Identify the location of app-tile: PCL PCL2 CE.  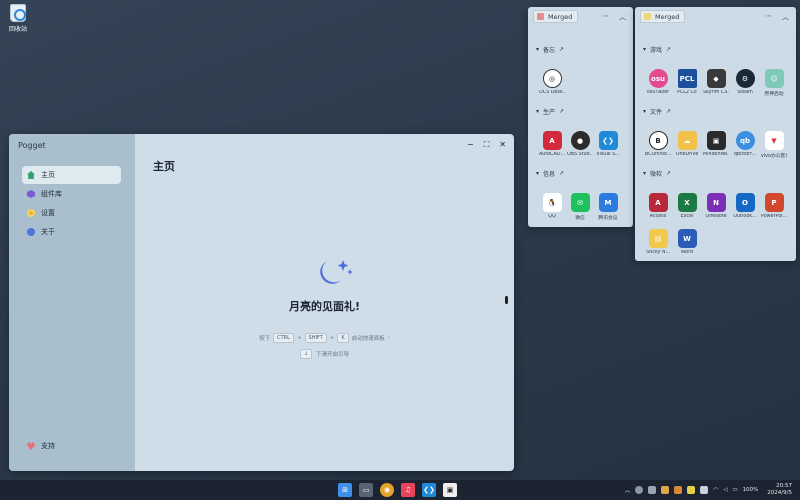
(687, 82).